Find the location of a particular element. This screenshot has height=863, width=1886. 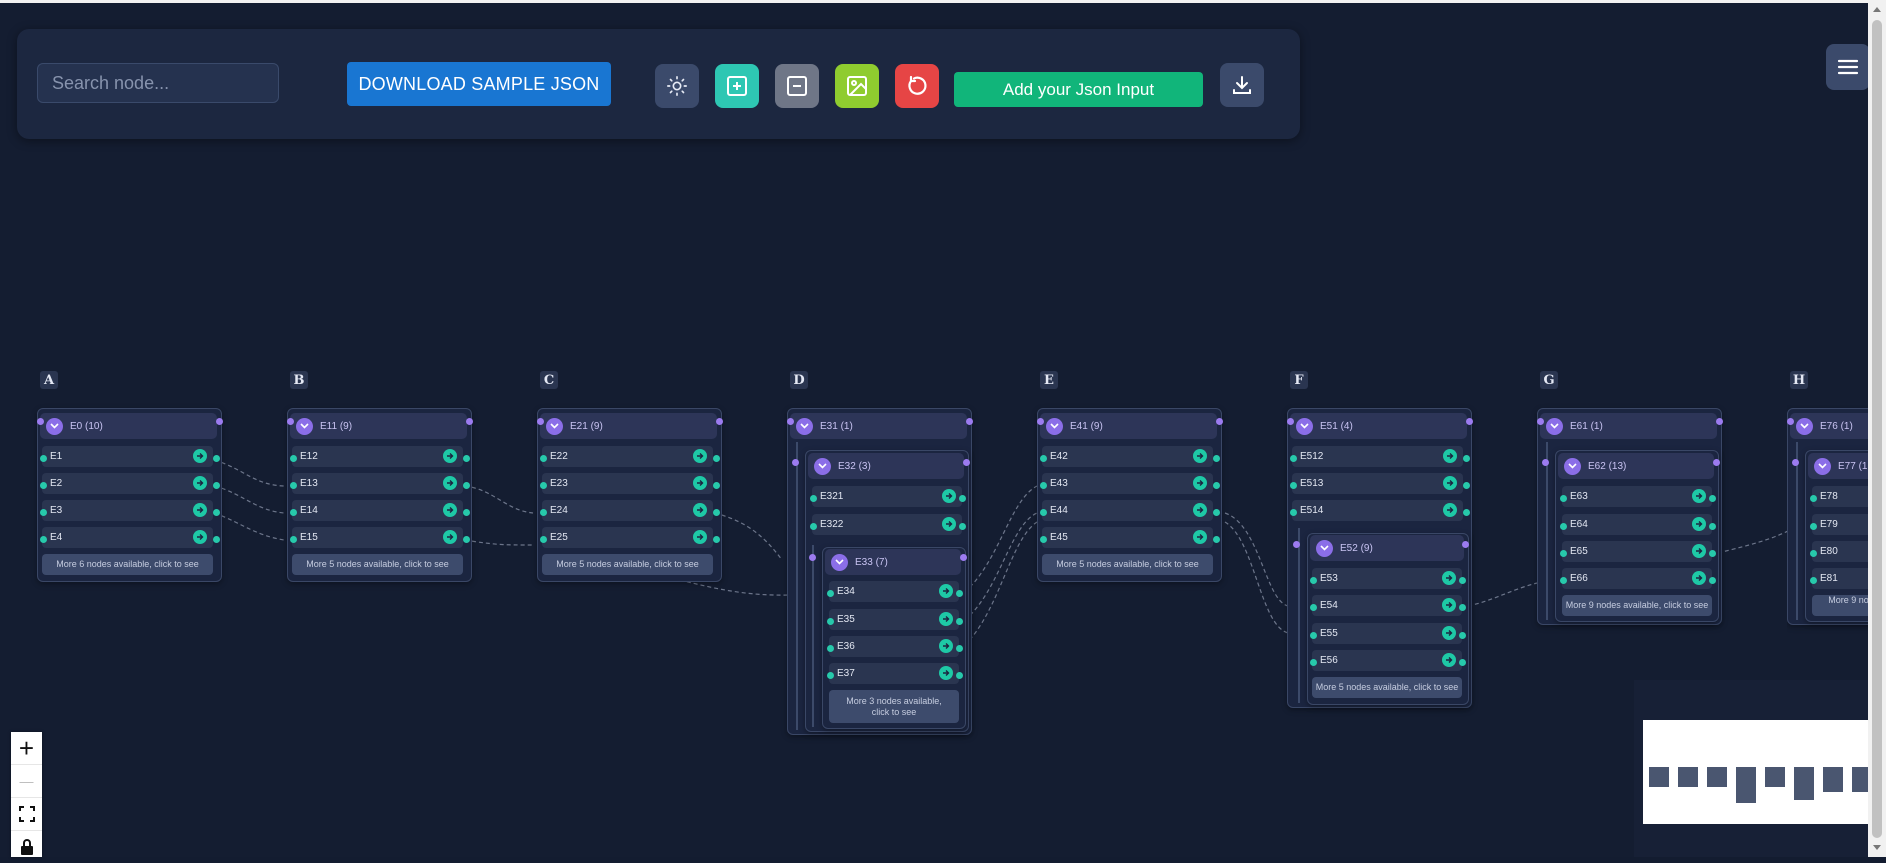

theme-toggle-button is located at coordinates (677, 86).